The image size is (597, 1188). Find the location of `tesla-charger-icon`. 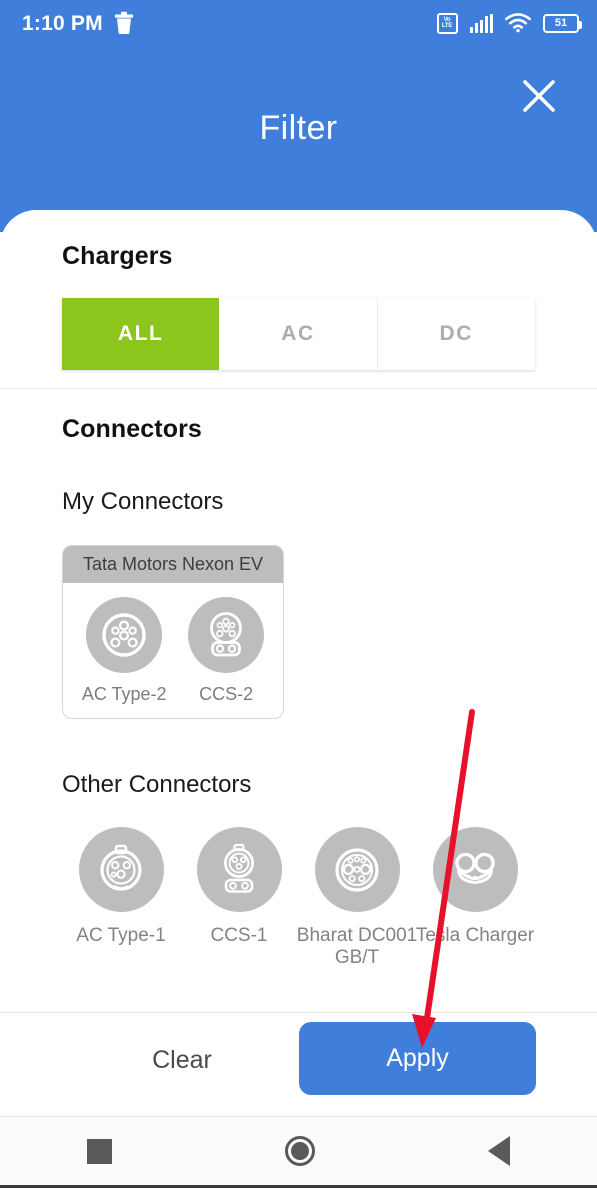

tesla-charger-icon is located at coordinates (475, 868).